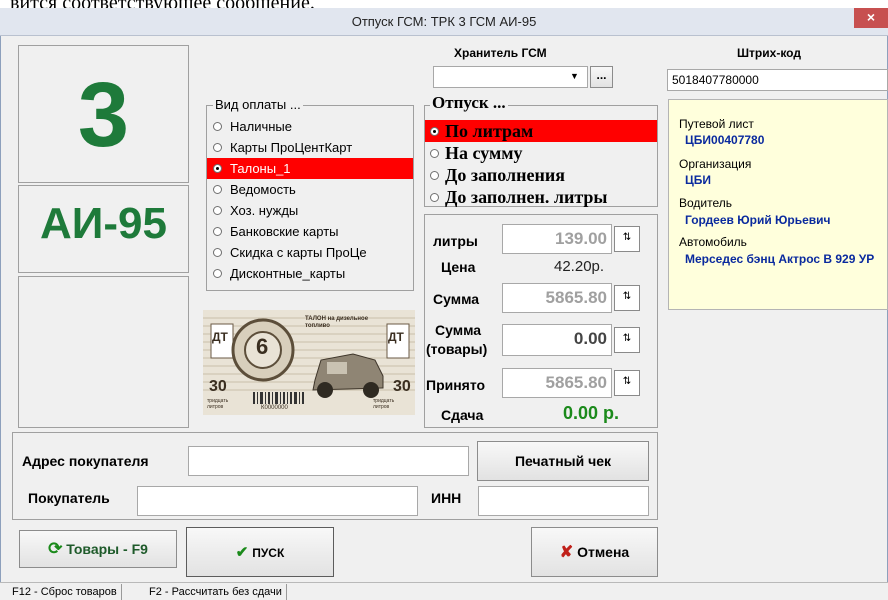  I want to click on window-title: Отпуск ГСМ: ТРК 3 ГСМ АИ-95, so click(444, 21).